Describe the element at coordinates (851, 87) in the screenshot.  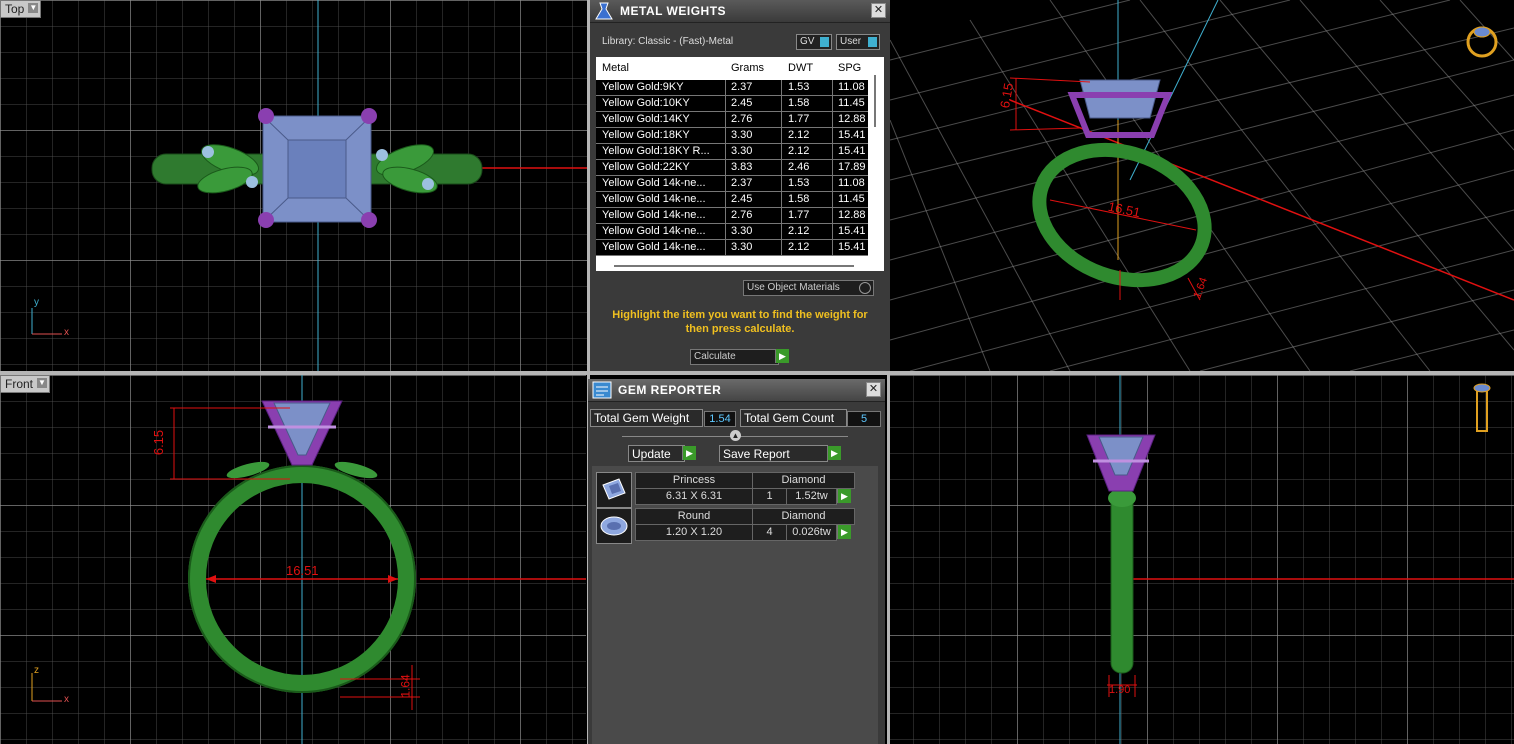
I see `table-cell: 11.08` at that location.